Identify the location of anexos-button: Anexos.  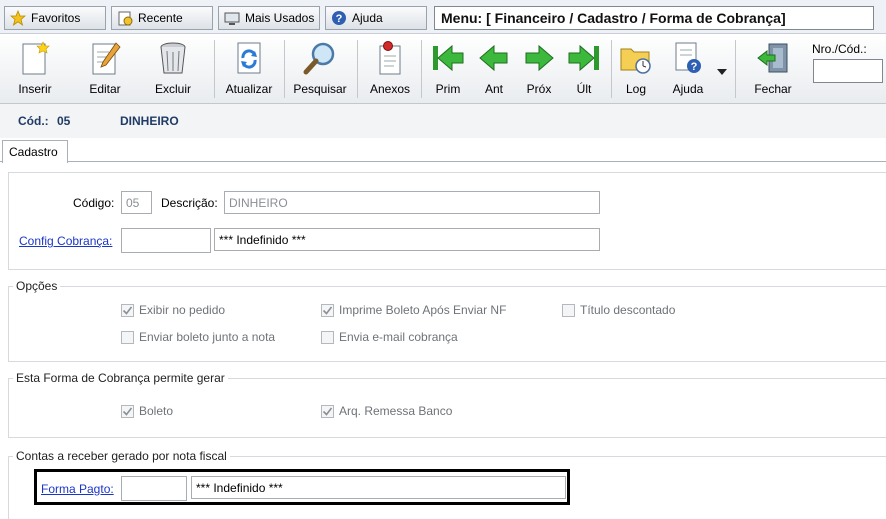
(390, 69).